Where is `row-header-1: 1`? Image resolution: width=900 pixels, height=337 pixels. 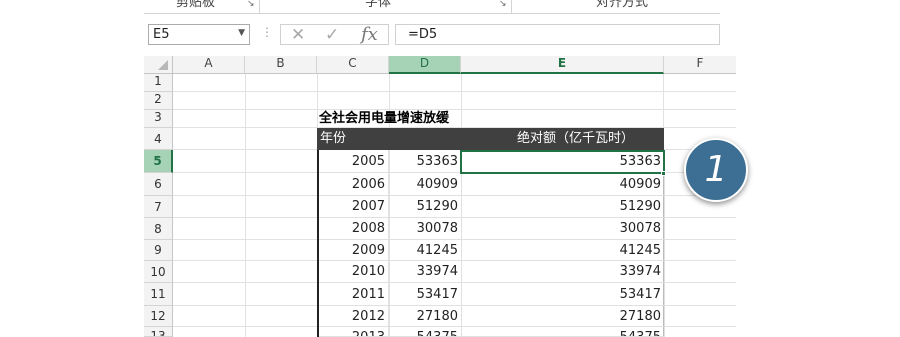 row-header-1: 1 is located at coordinates (158, 83).